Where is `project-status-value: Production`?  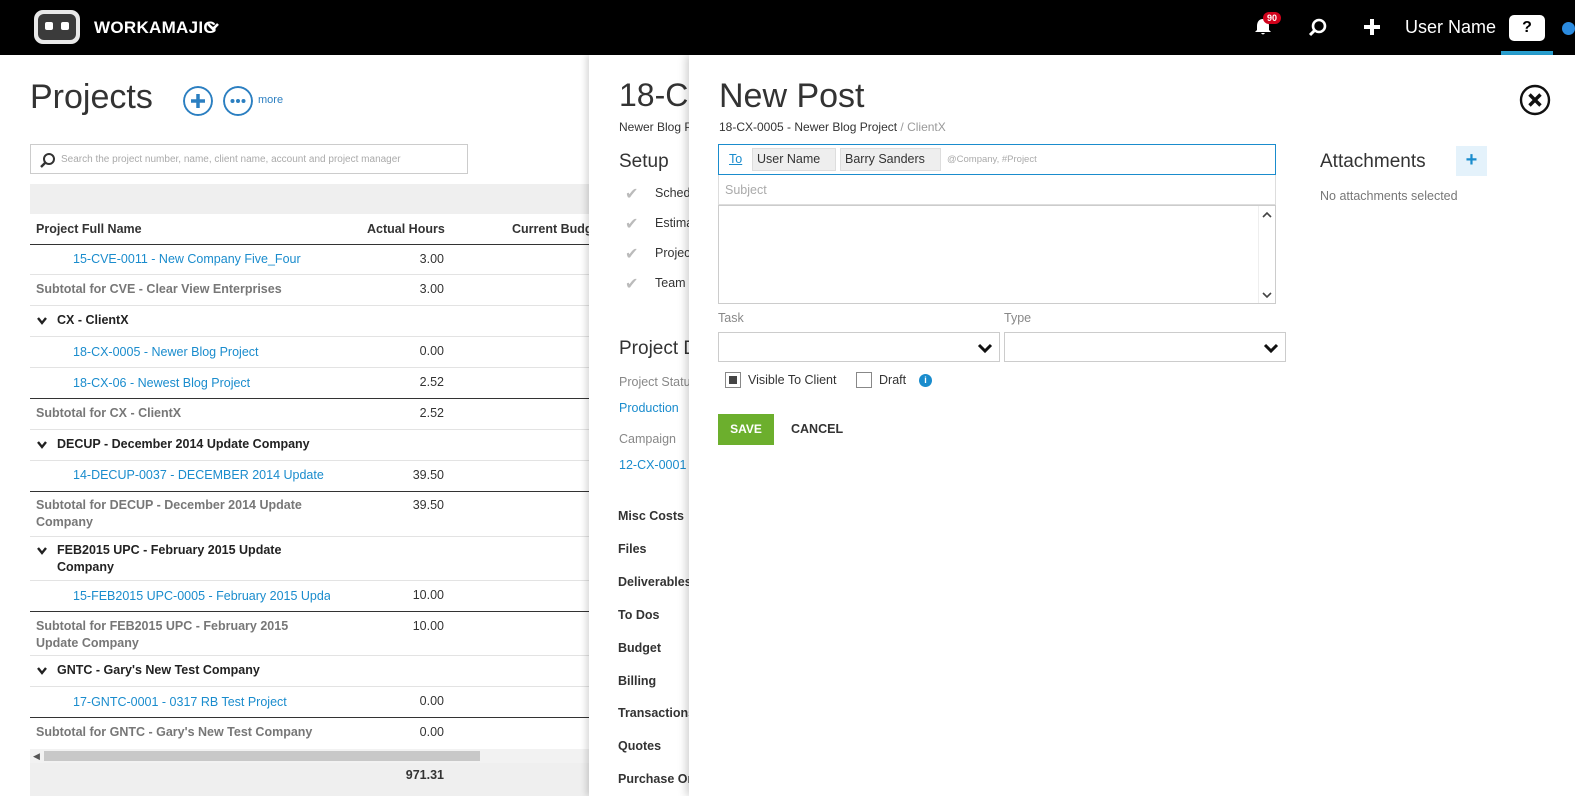
project-status-value: Production is located at coordinates (649, 408).